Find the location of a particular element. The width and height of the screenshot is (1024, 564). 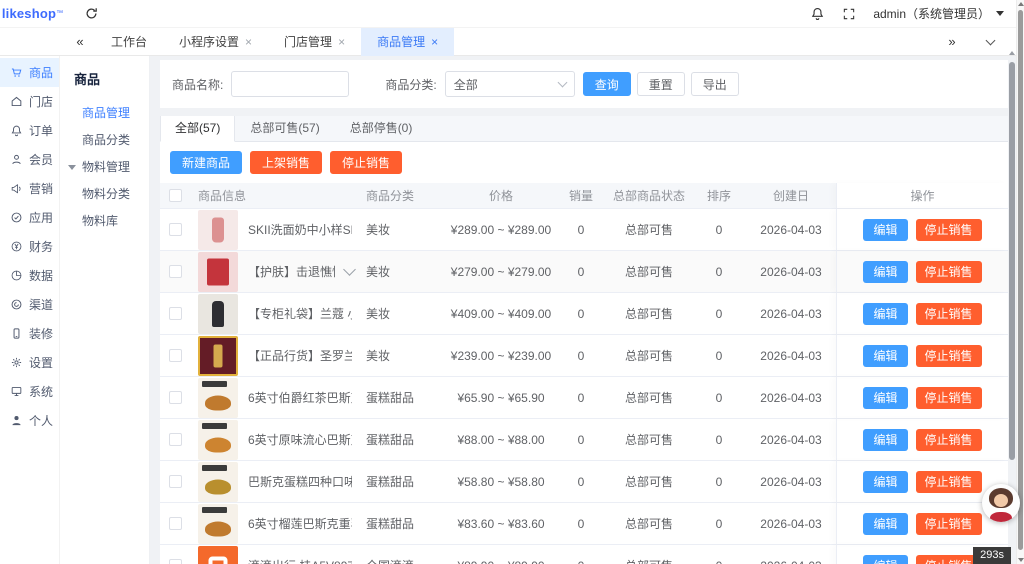

caret-down-icon is located at coordinates (72, 167).